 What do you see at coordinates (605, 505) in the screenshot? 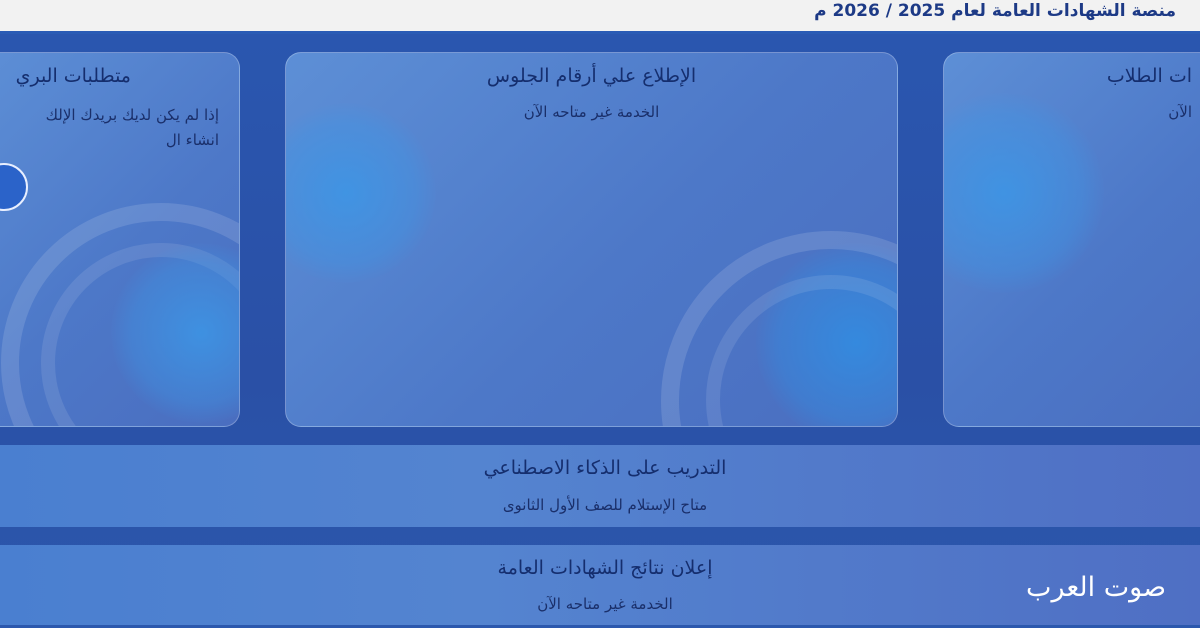
I see `ai-training-status: متاح الإستلام للصف الأول الثانوى` at bounding box center [605, 505].